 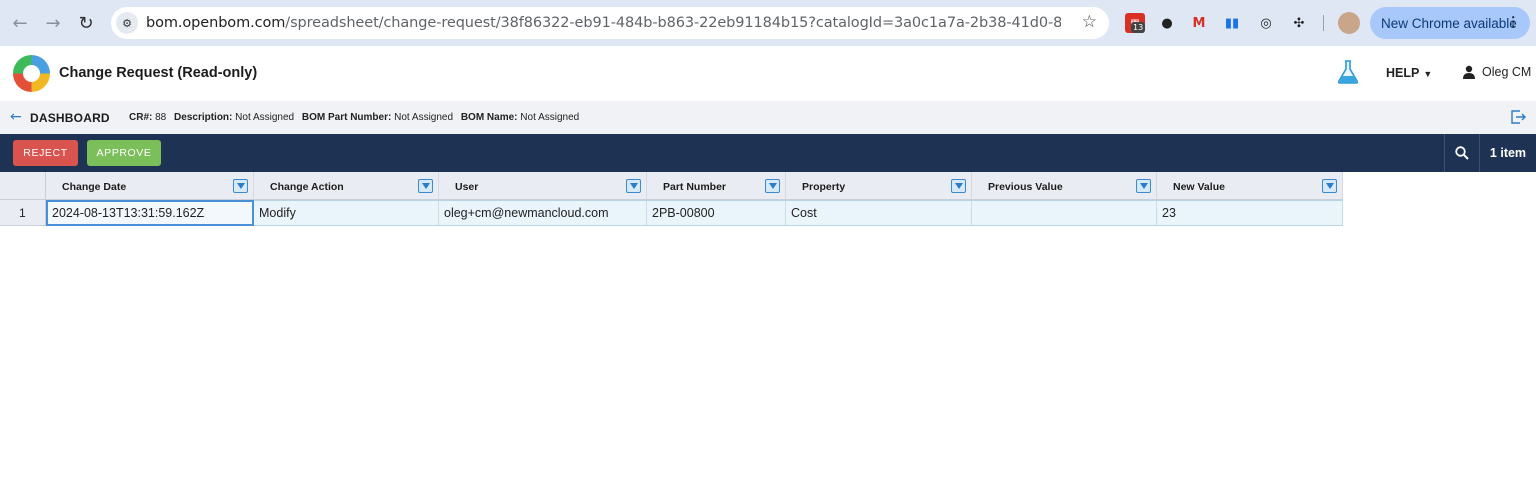 I want to click on gmail-extension-icon: M, so click(x=1199, y=23).